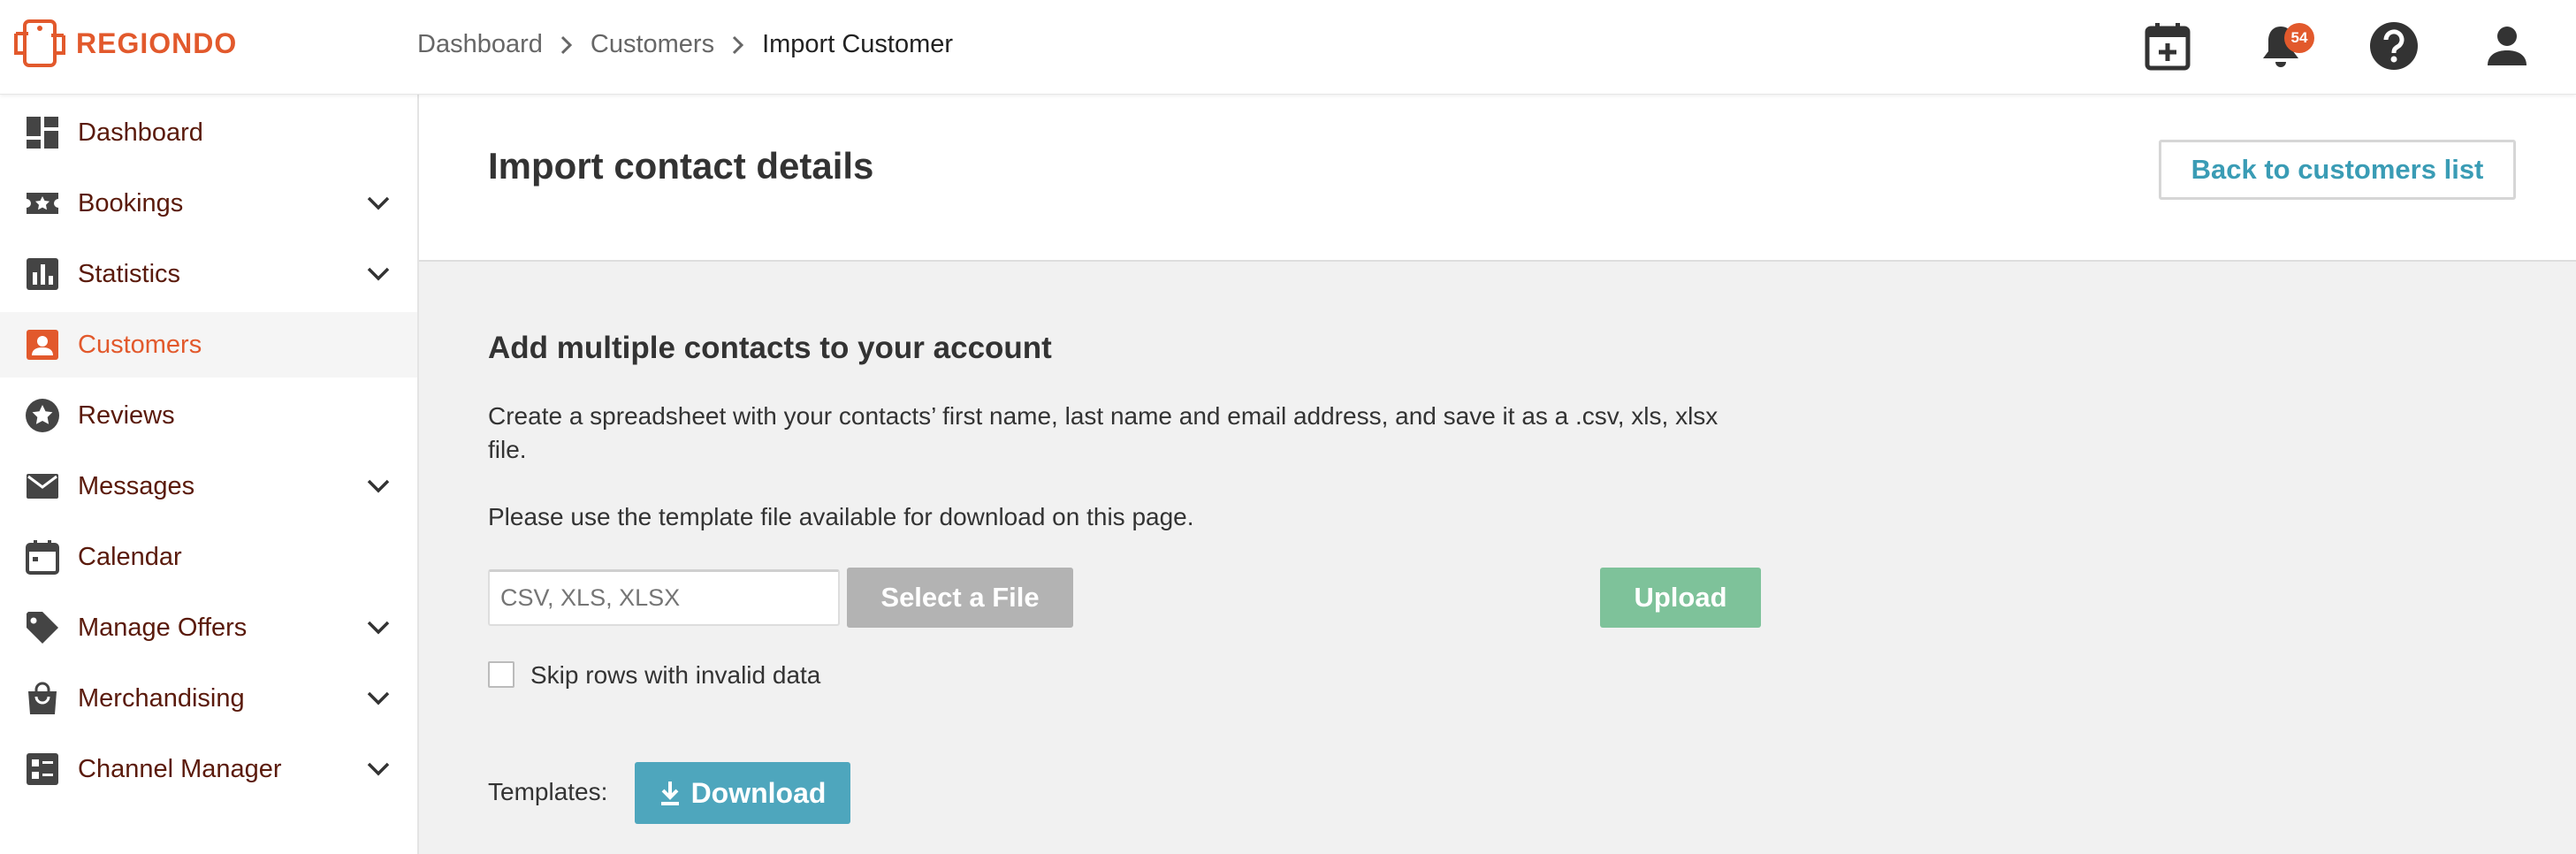  I want to click on sidebar-item-merchandising: Merchandising, so click(208, 698).